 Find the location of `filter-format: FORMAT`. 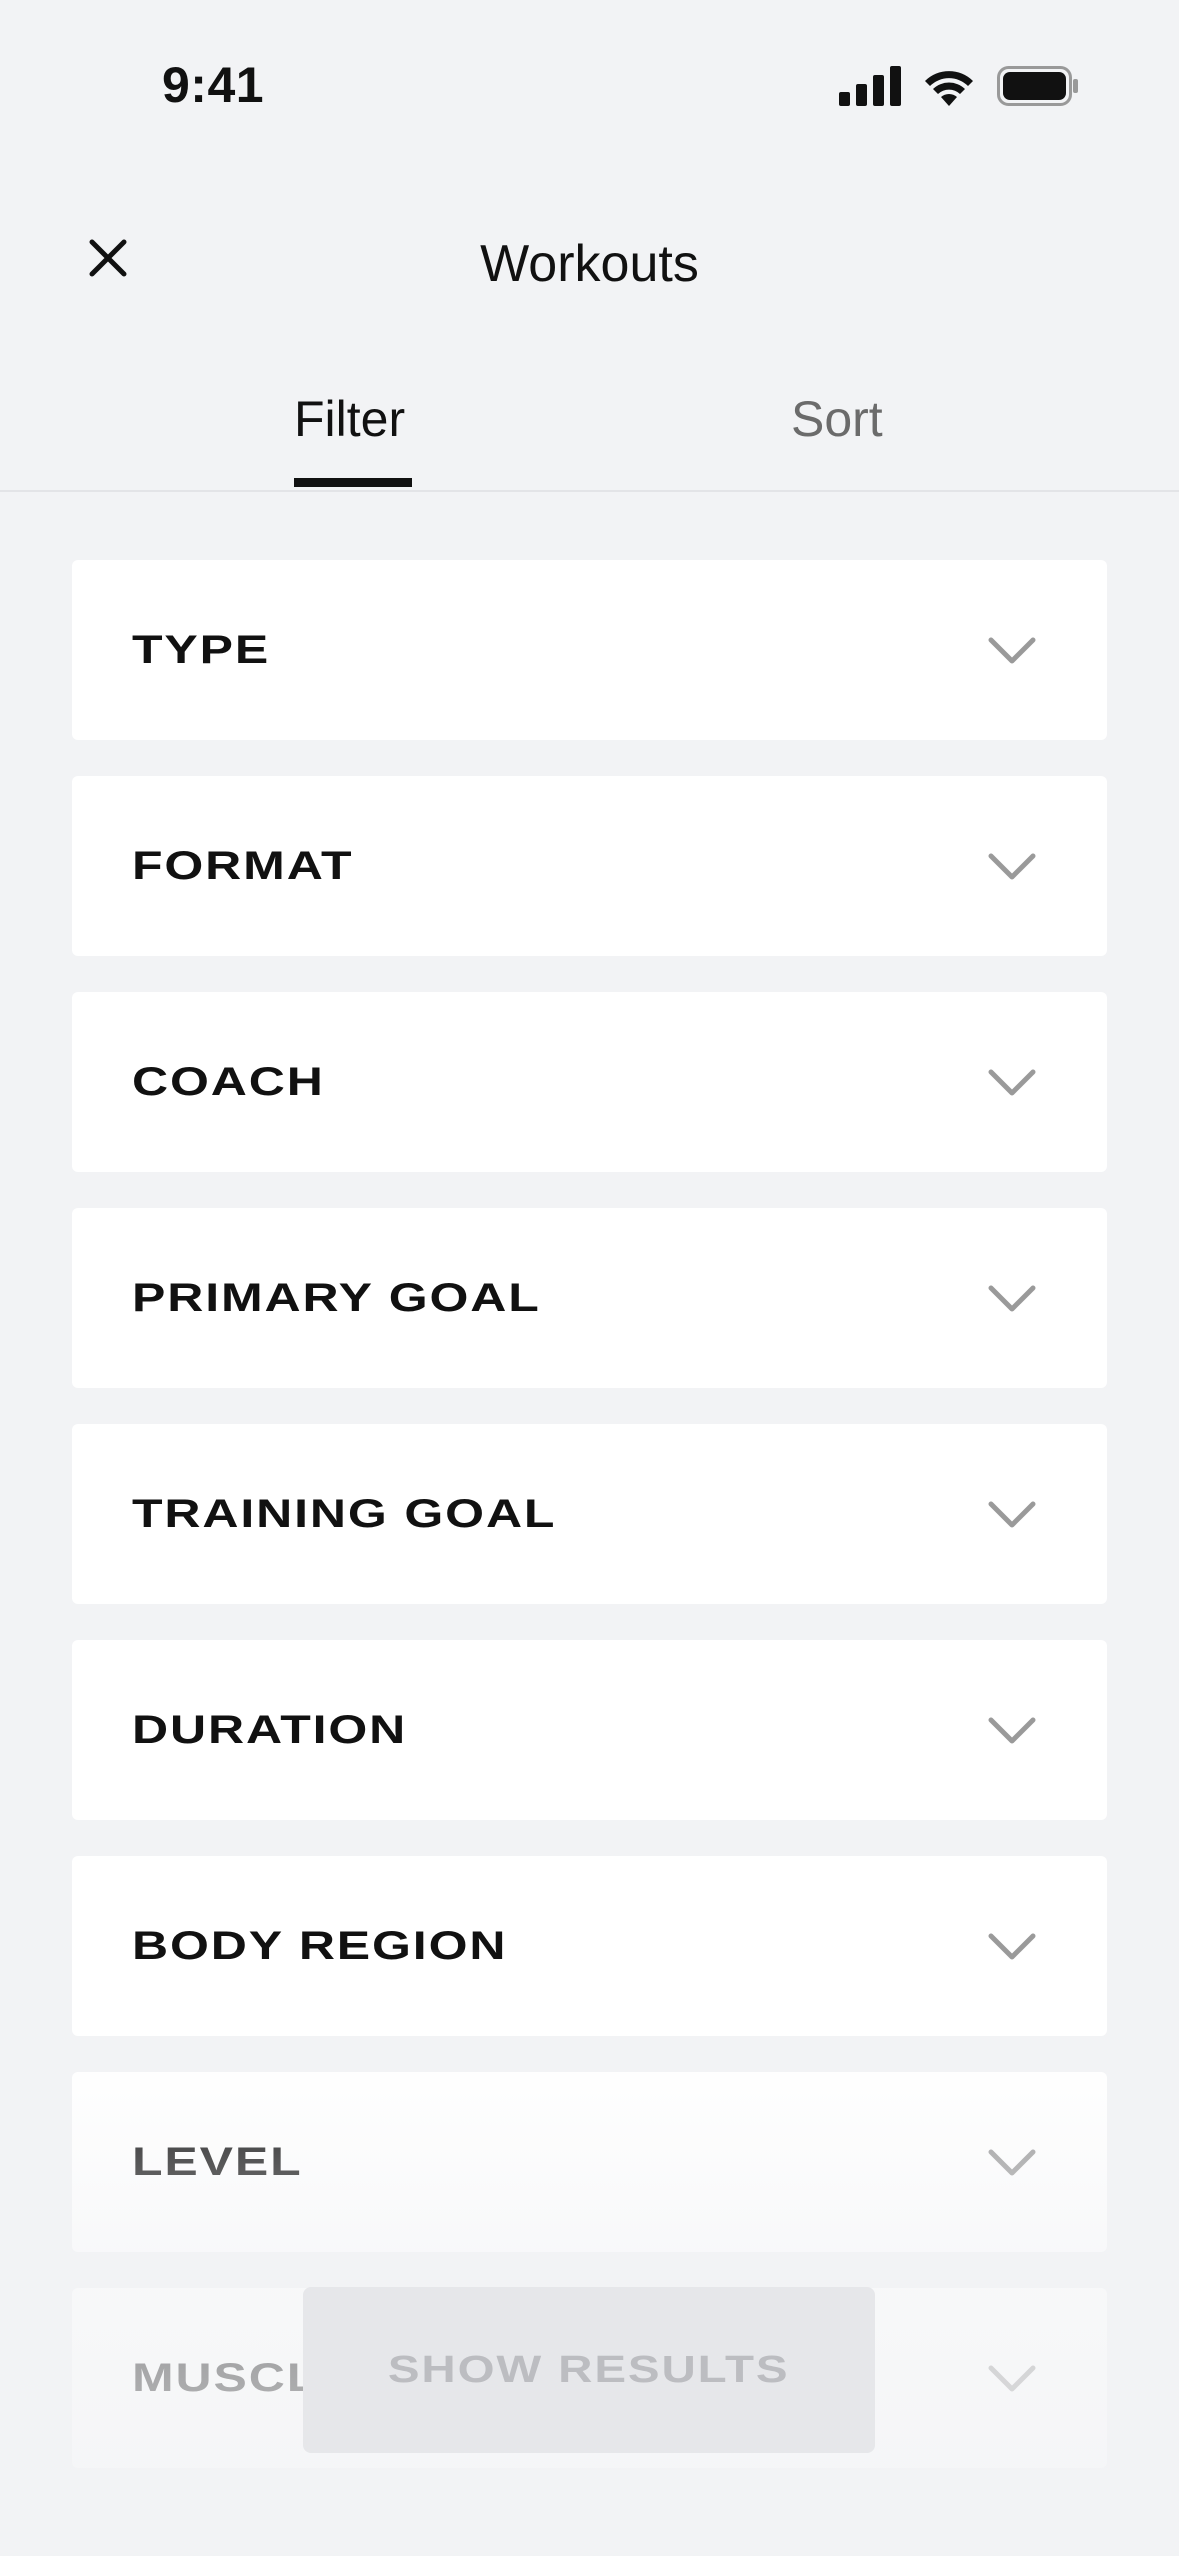

filter-format: FORMAT is located at coordinates (589, 866).